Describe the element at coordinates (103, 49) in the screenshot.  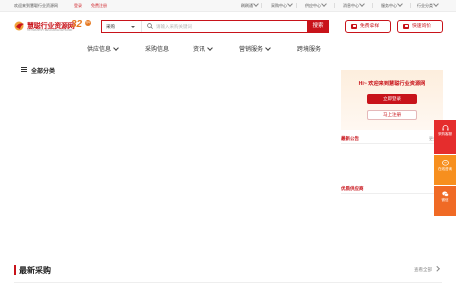
I see `nav-supply-info: 供应信息` at that location.